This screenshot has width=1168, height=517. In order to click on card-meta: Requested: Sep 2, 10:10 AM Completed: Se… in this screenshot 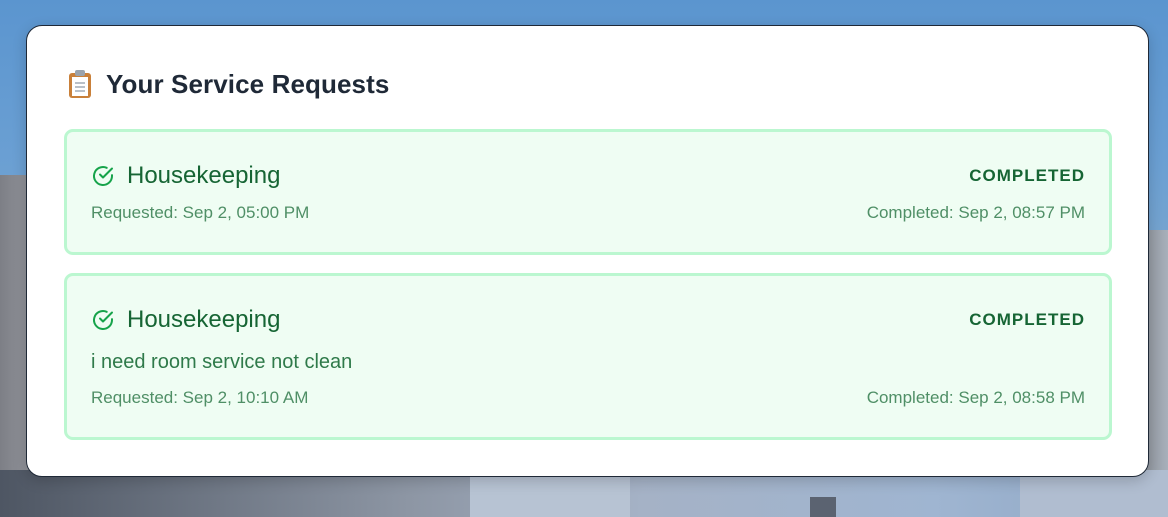, I will do `click(588, 398)`.